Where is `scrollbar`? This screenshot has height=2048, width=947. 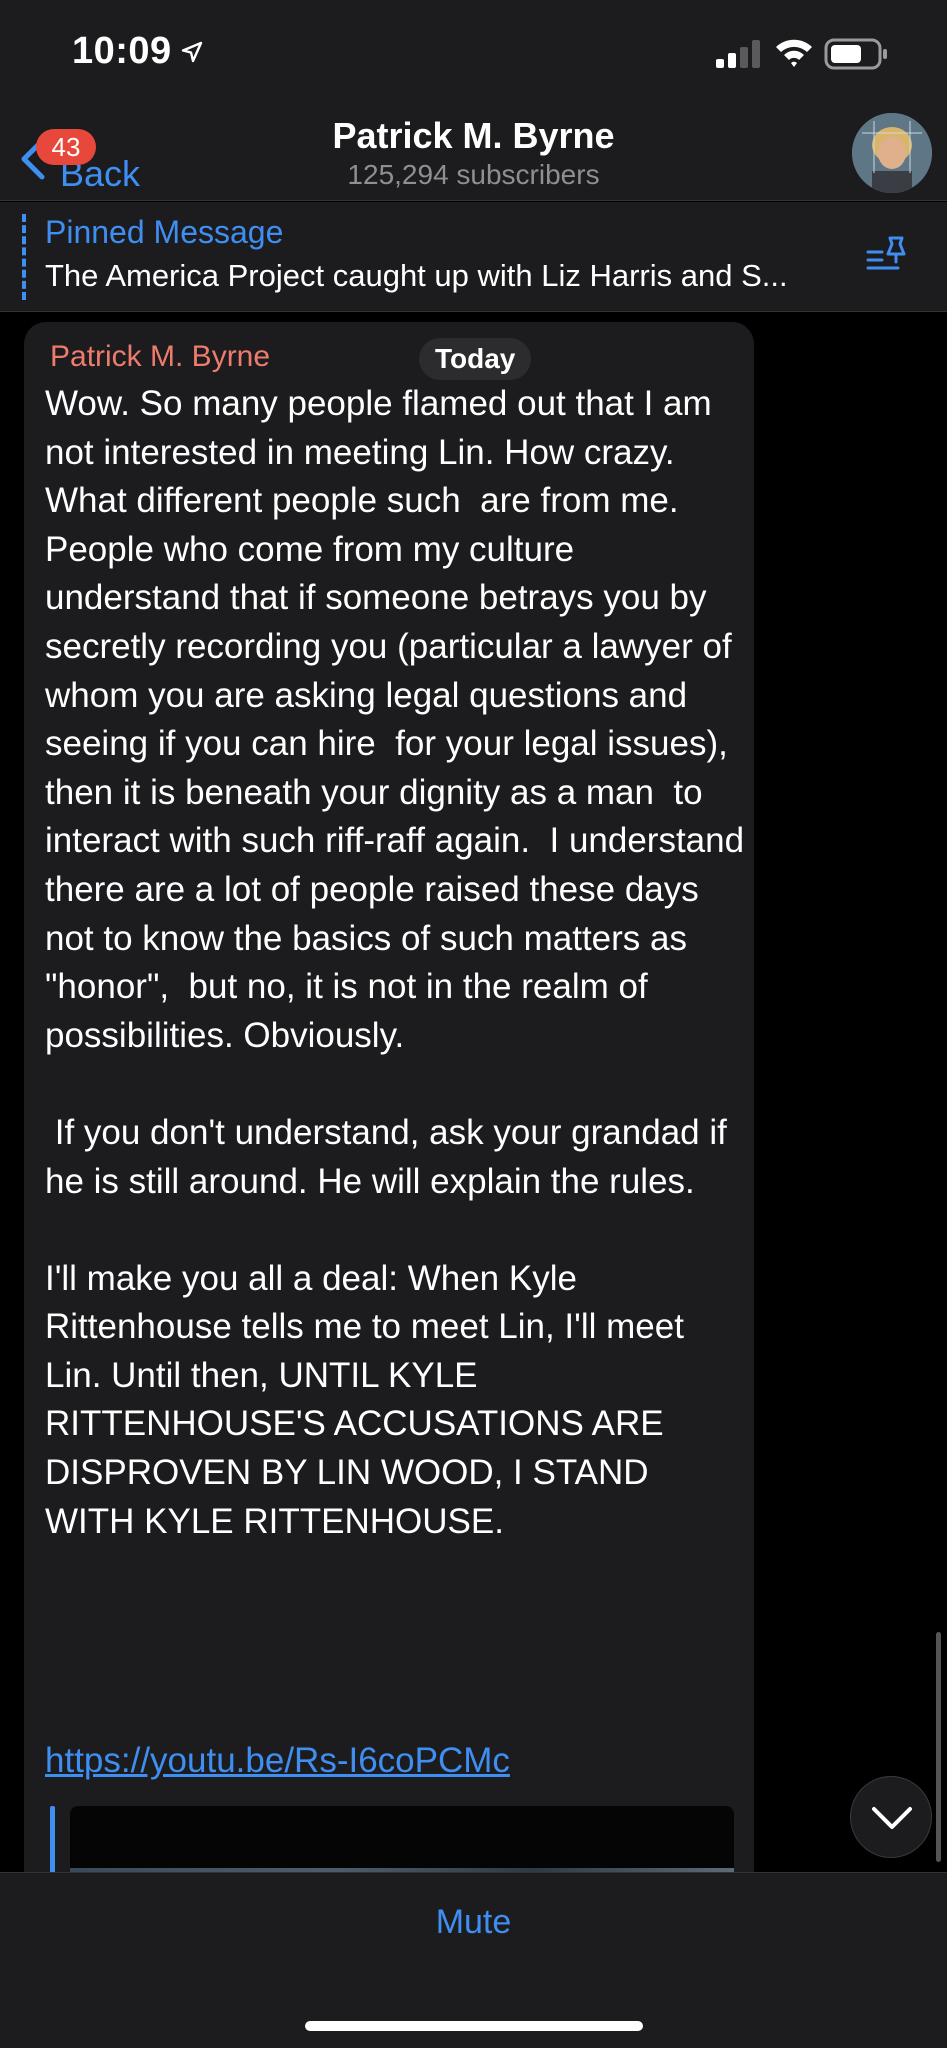
scrollbar is located at coordinates (938, 1747).